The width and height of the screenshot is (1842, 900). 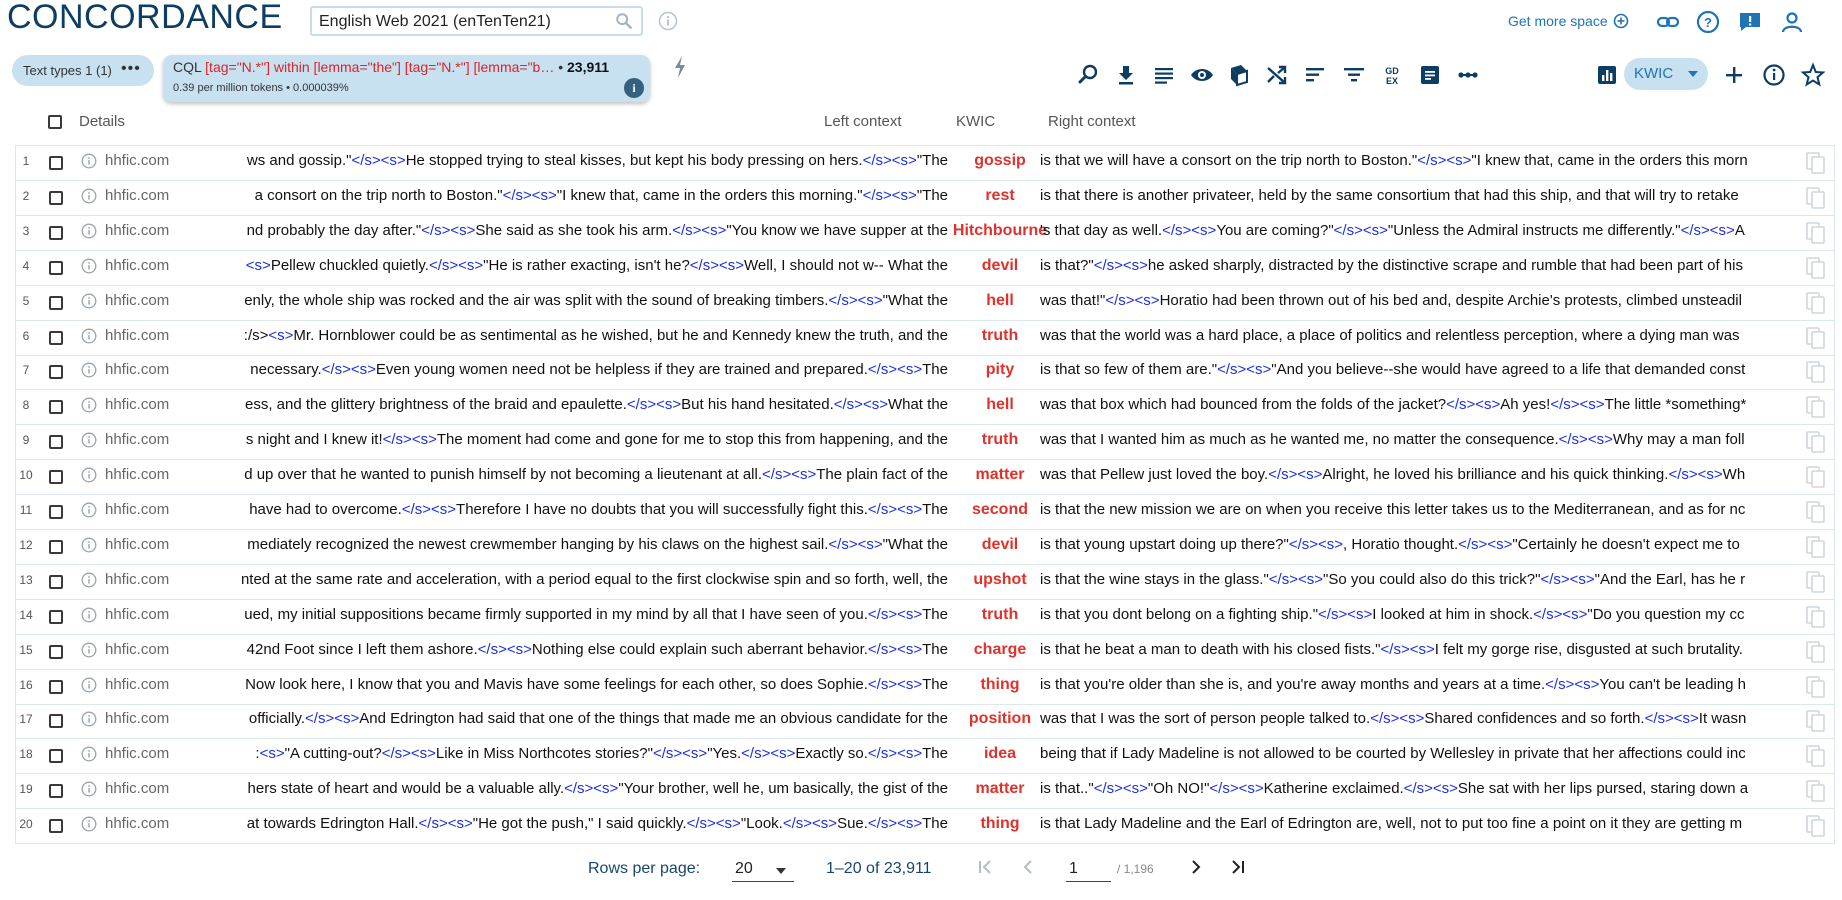 What do you see at coordinates (1000, 336) in the screenshot?
I see `kwic-keyword: truth` at bounding box center [1000, 336].